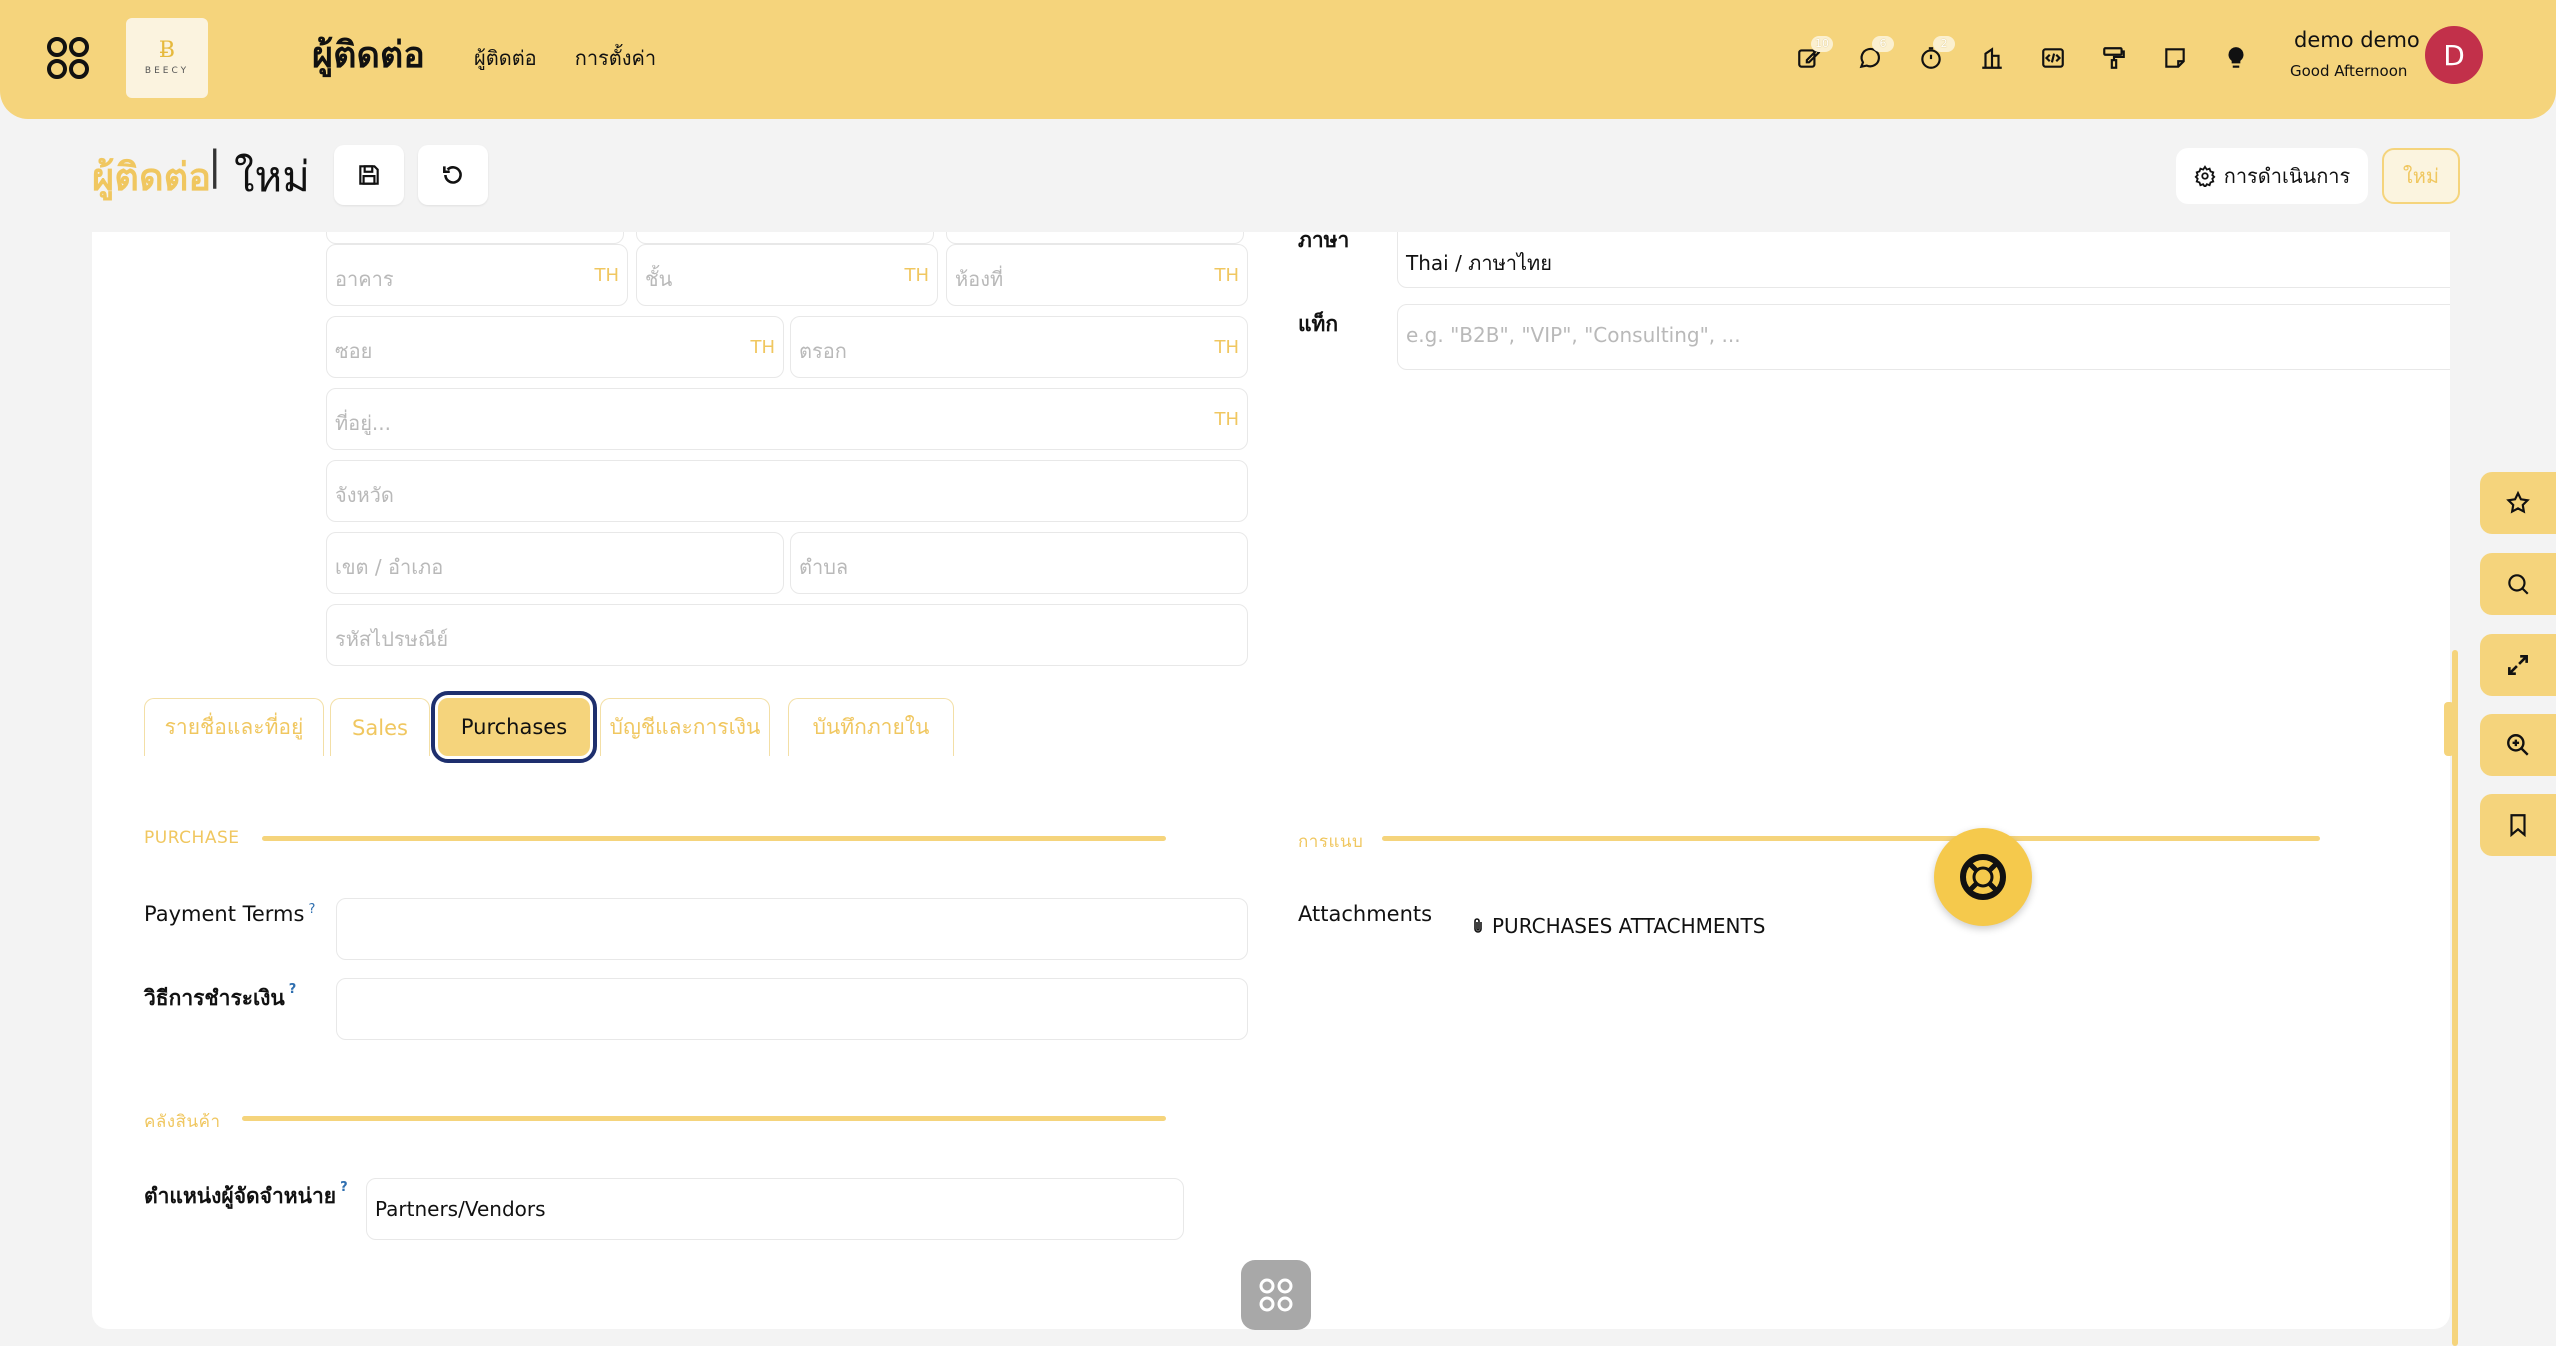 The image size is (2556, 1346). Describe the element at coordinates (1629, 926) in the screenshot. I see `purchases-attachments-text: PURCHASES ATTACHMENTS` at that location.